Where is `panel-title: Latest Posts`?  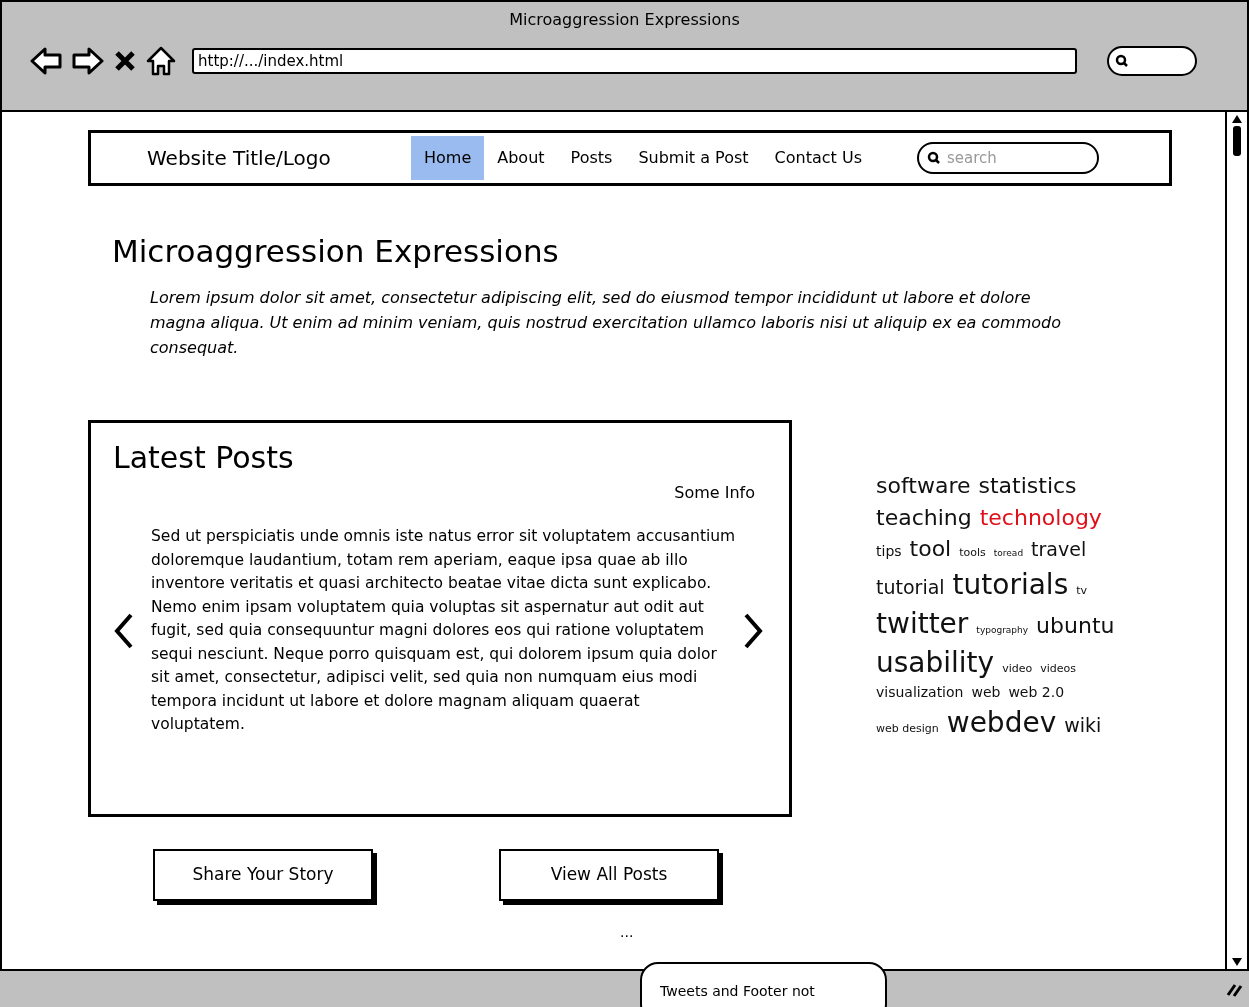 panel-title: Latest Posts is located at coordinates (204, 458).